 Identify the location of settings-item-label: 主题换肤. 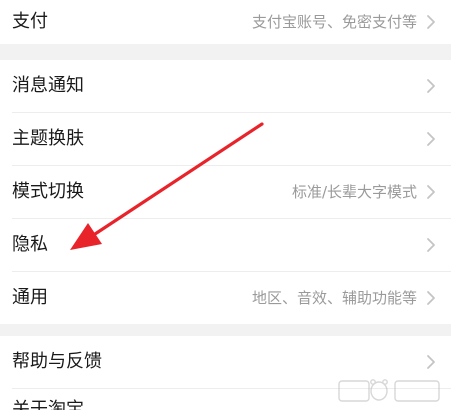
(48, 138).